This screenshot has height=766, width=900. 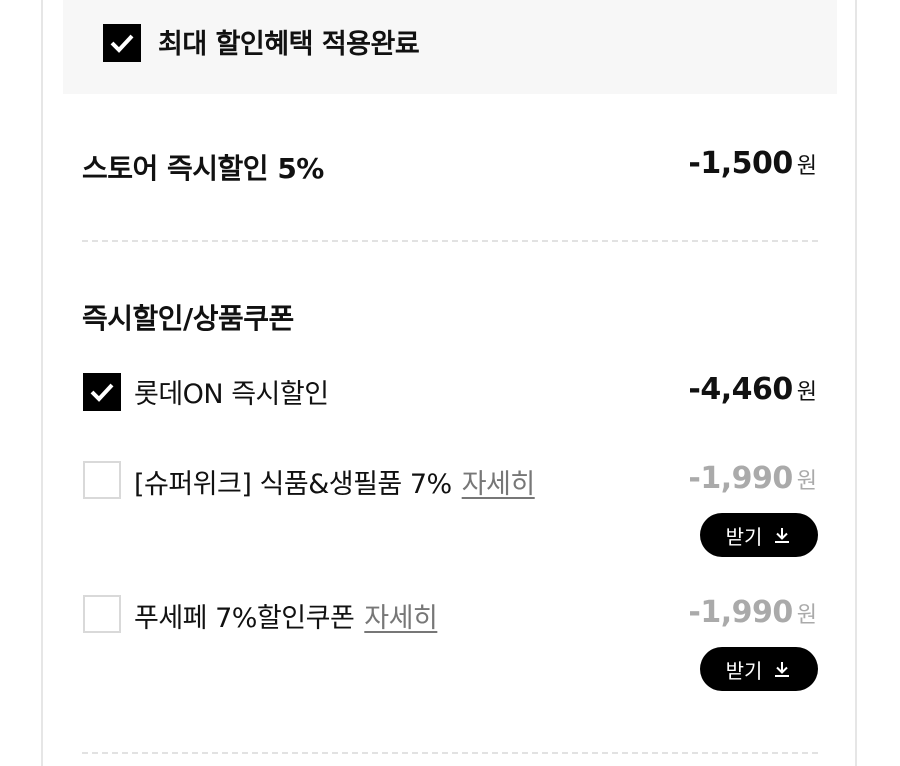 I want to click on store-discount-amount-row: -1,500 원, so click(x=752, y=163).